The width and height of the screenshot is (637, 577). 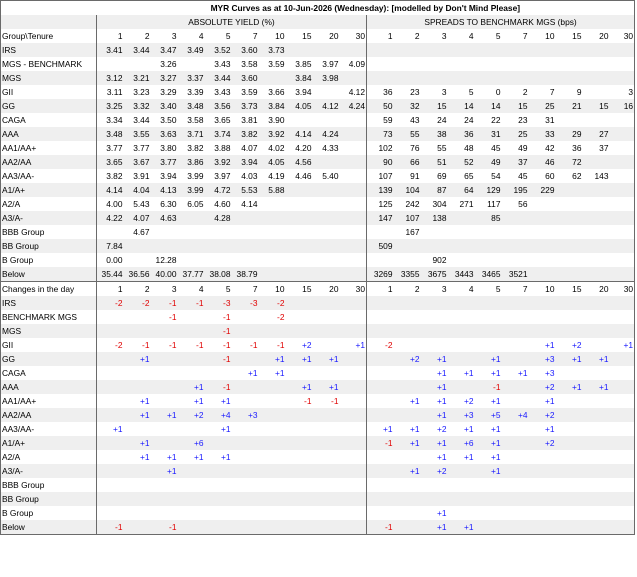 I want to click on yield-cell: 4.63, so click(x=164, y=218).